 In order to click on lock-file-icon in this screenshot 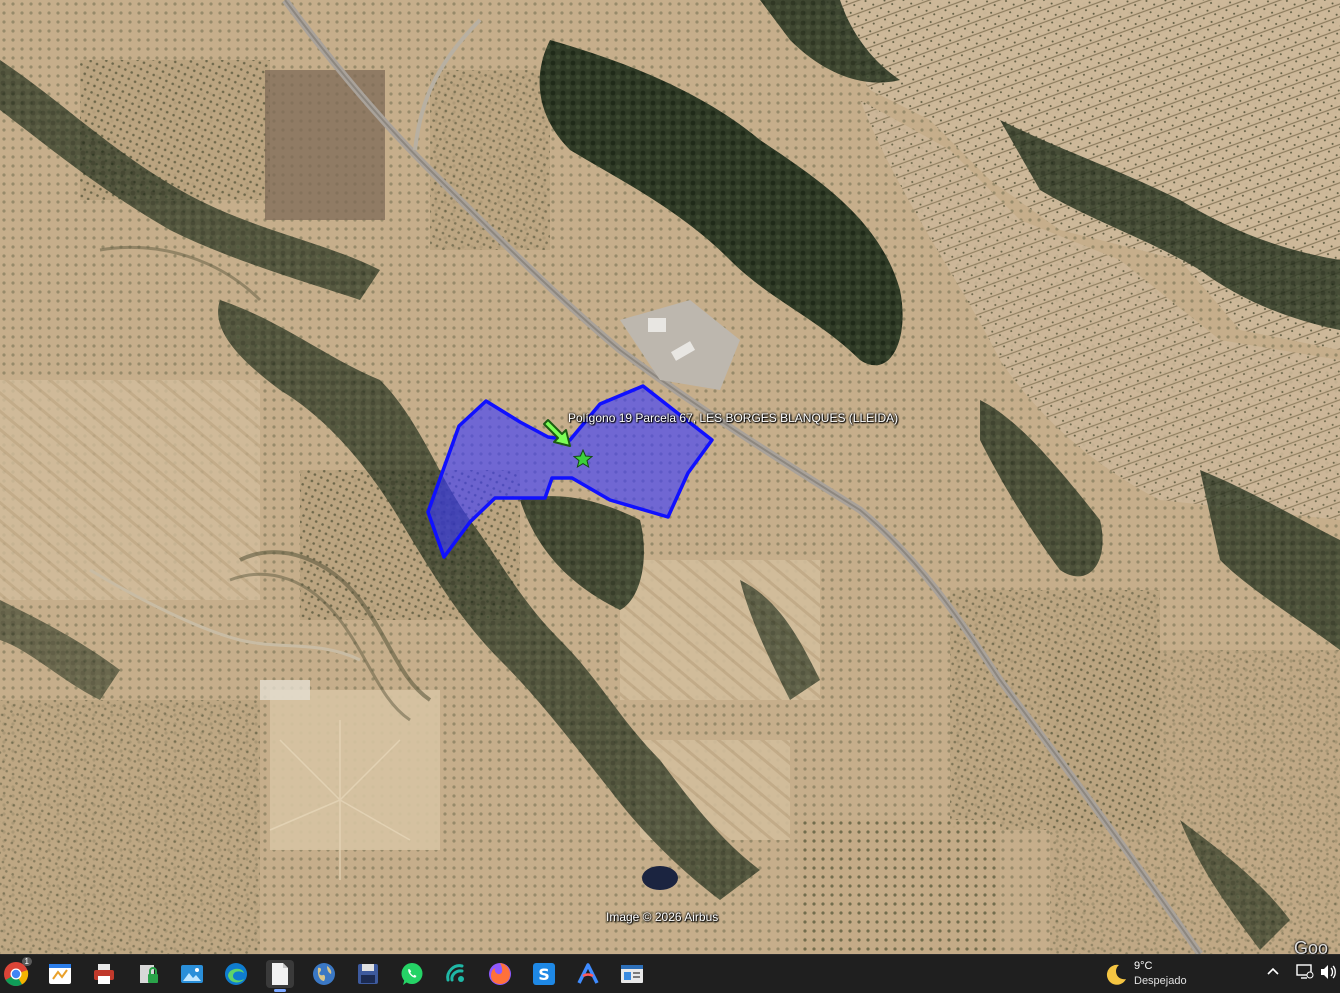, I will do `click(148, 974)`.